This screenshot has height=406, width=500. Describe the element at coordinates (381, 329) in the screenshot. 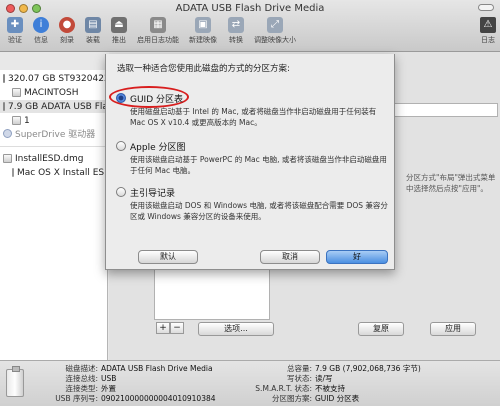

I see `revert-button: 复原` at that location.